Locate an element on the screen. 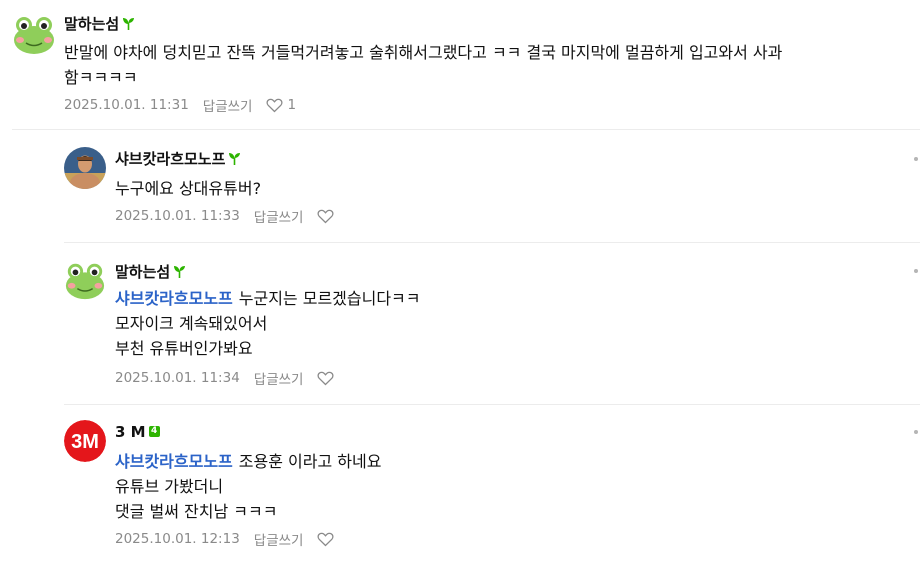 The image size is (920, 562). comment-text: 누구에요 상대유튜버? is located at coordinates (188, 188).